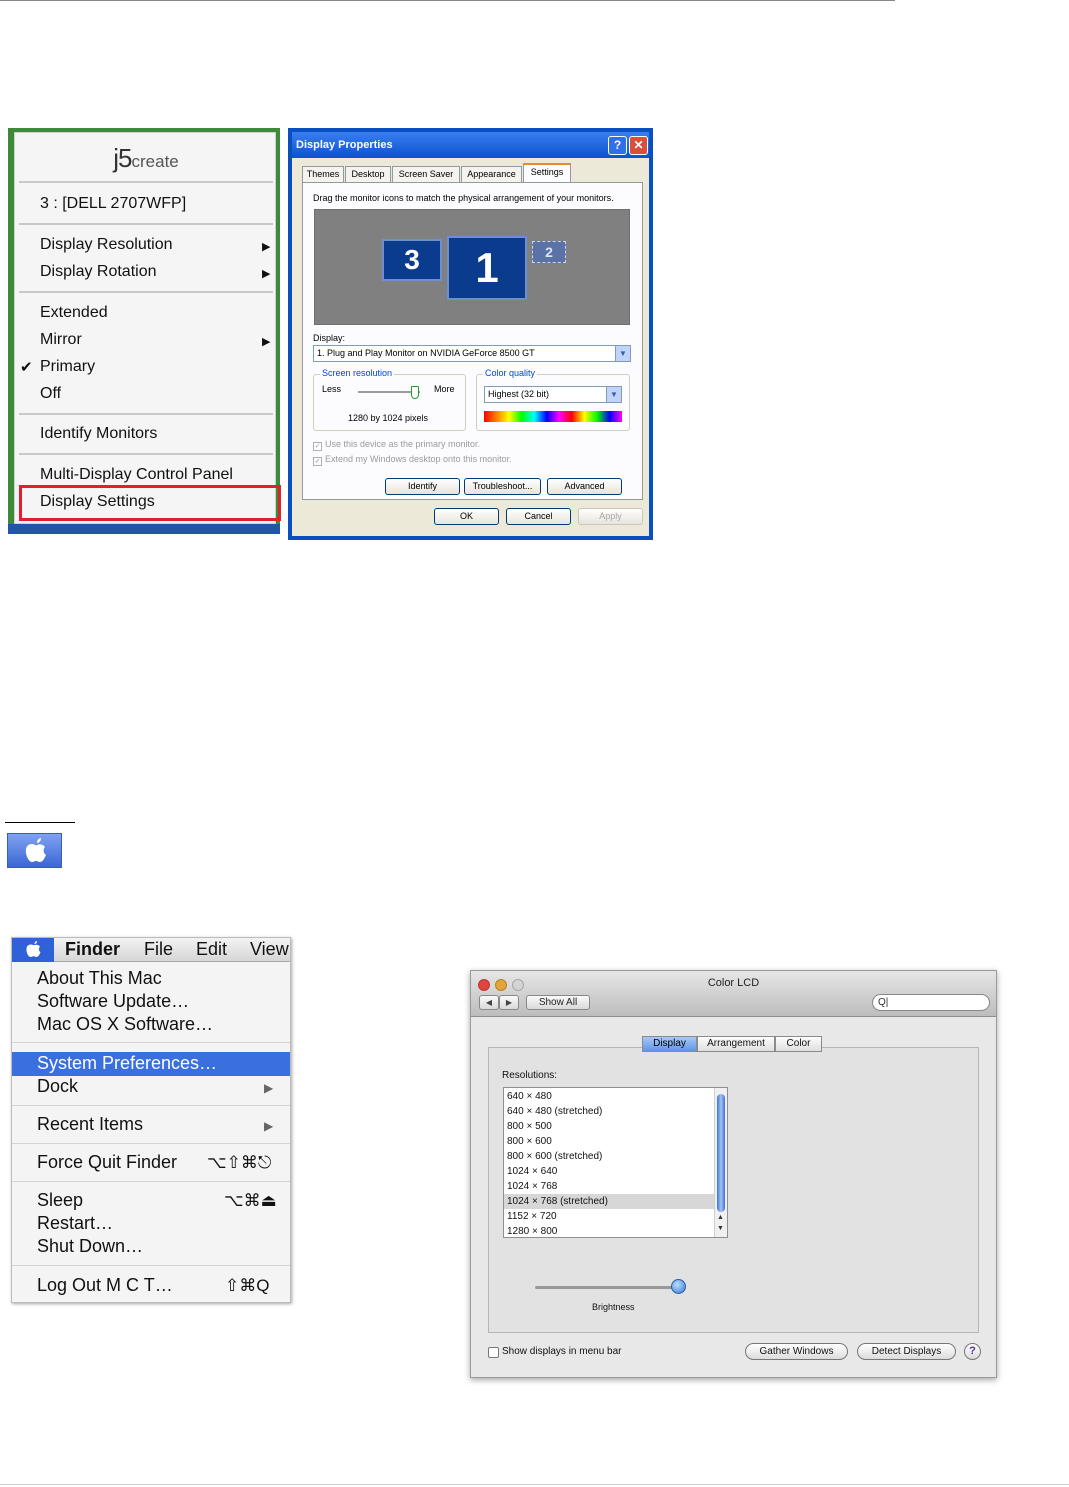  What do you see at coordinates (357, 373) in the screenshot?
I see `screen-resolution-label: Screen resolution` at bounding box center [357, 373].